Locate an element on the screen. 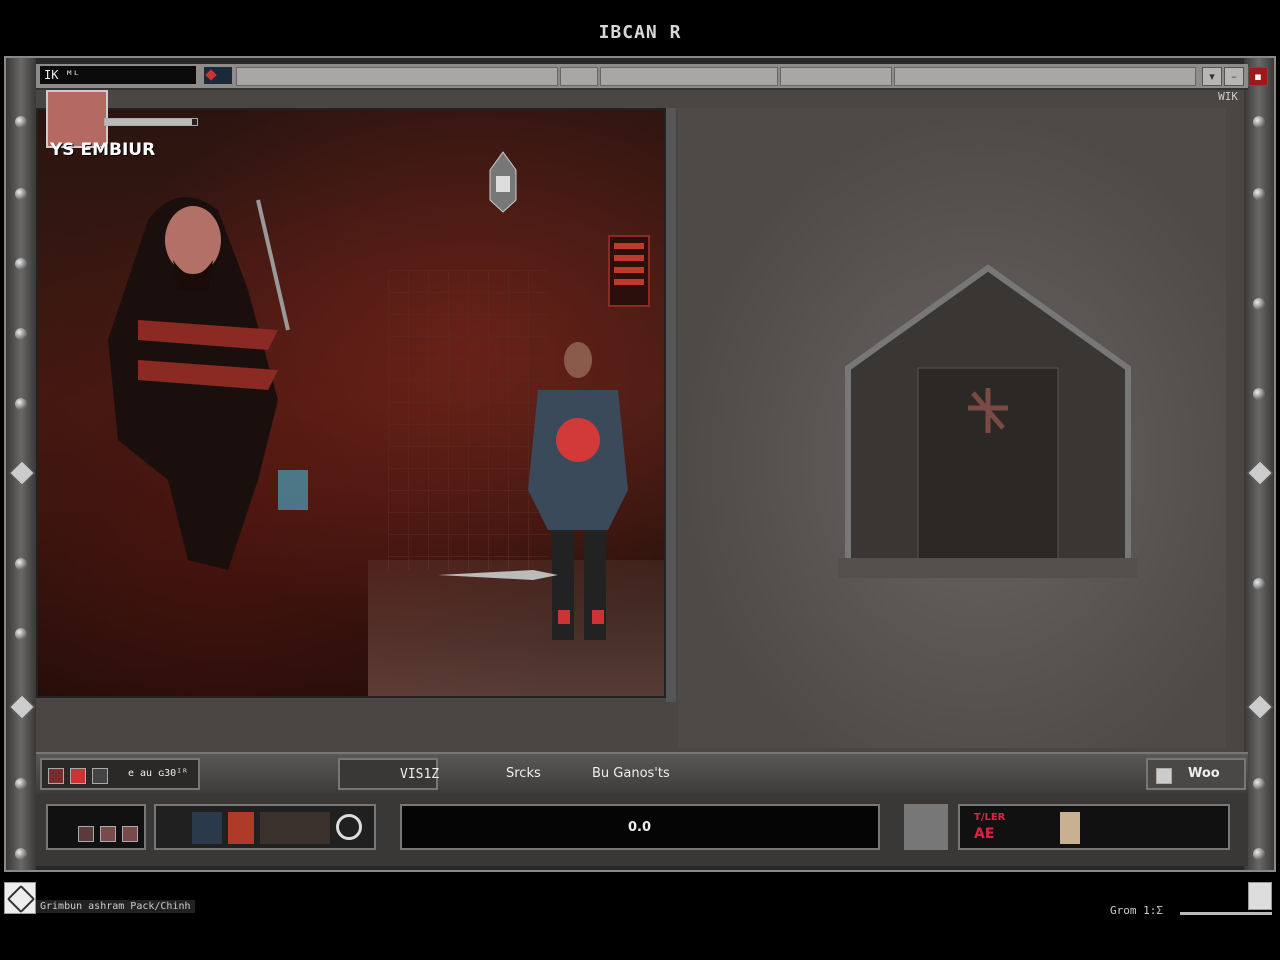 This screenshot has width=1280, height=960. options-button: Woo is located at coordinates (1196, 774).